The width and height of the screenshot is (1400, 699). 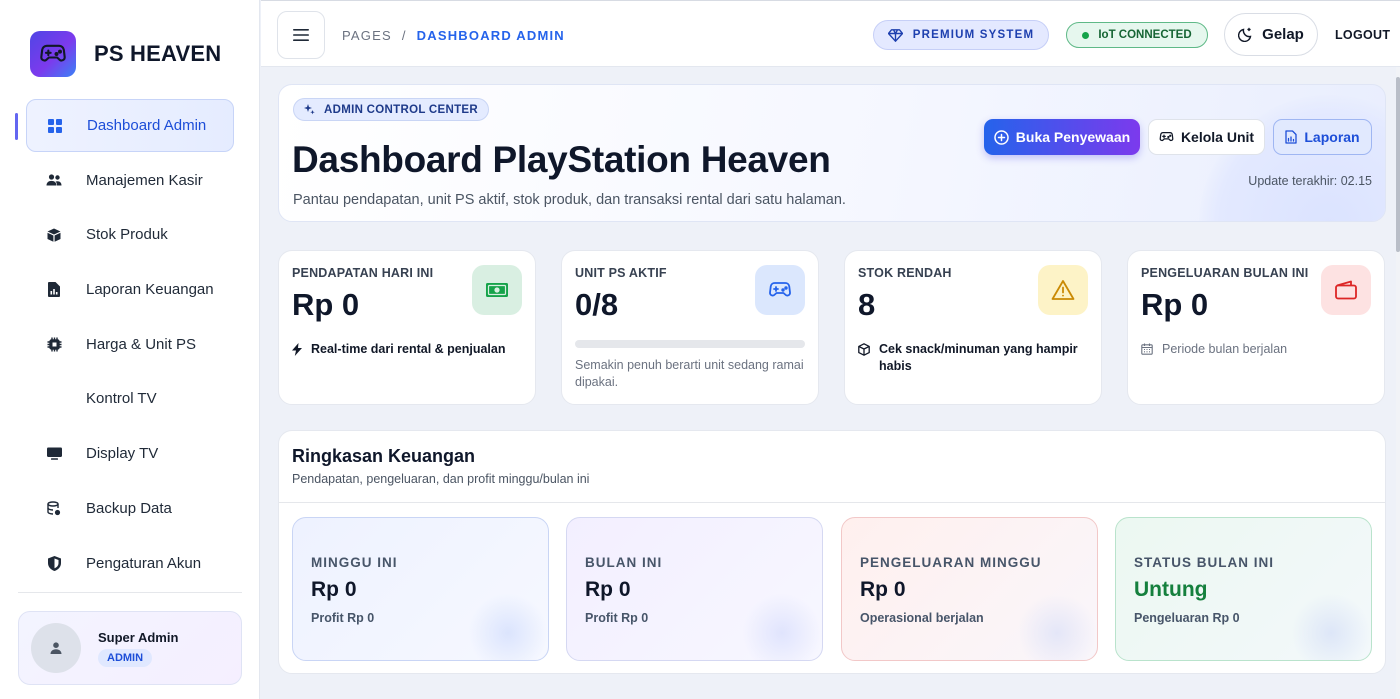 I want to click on stat-label: STOK RENDAH, so click(x=905, y=273).